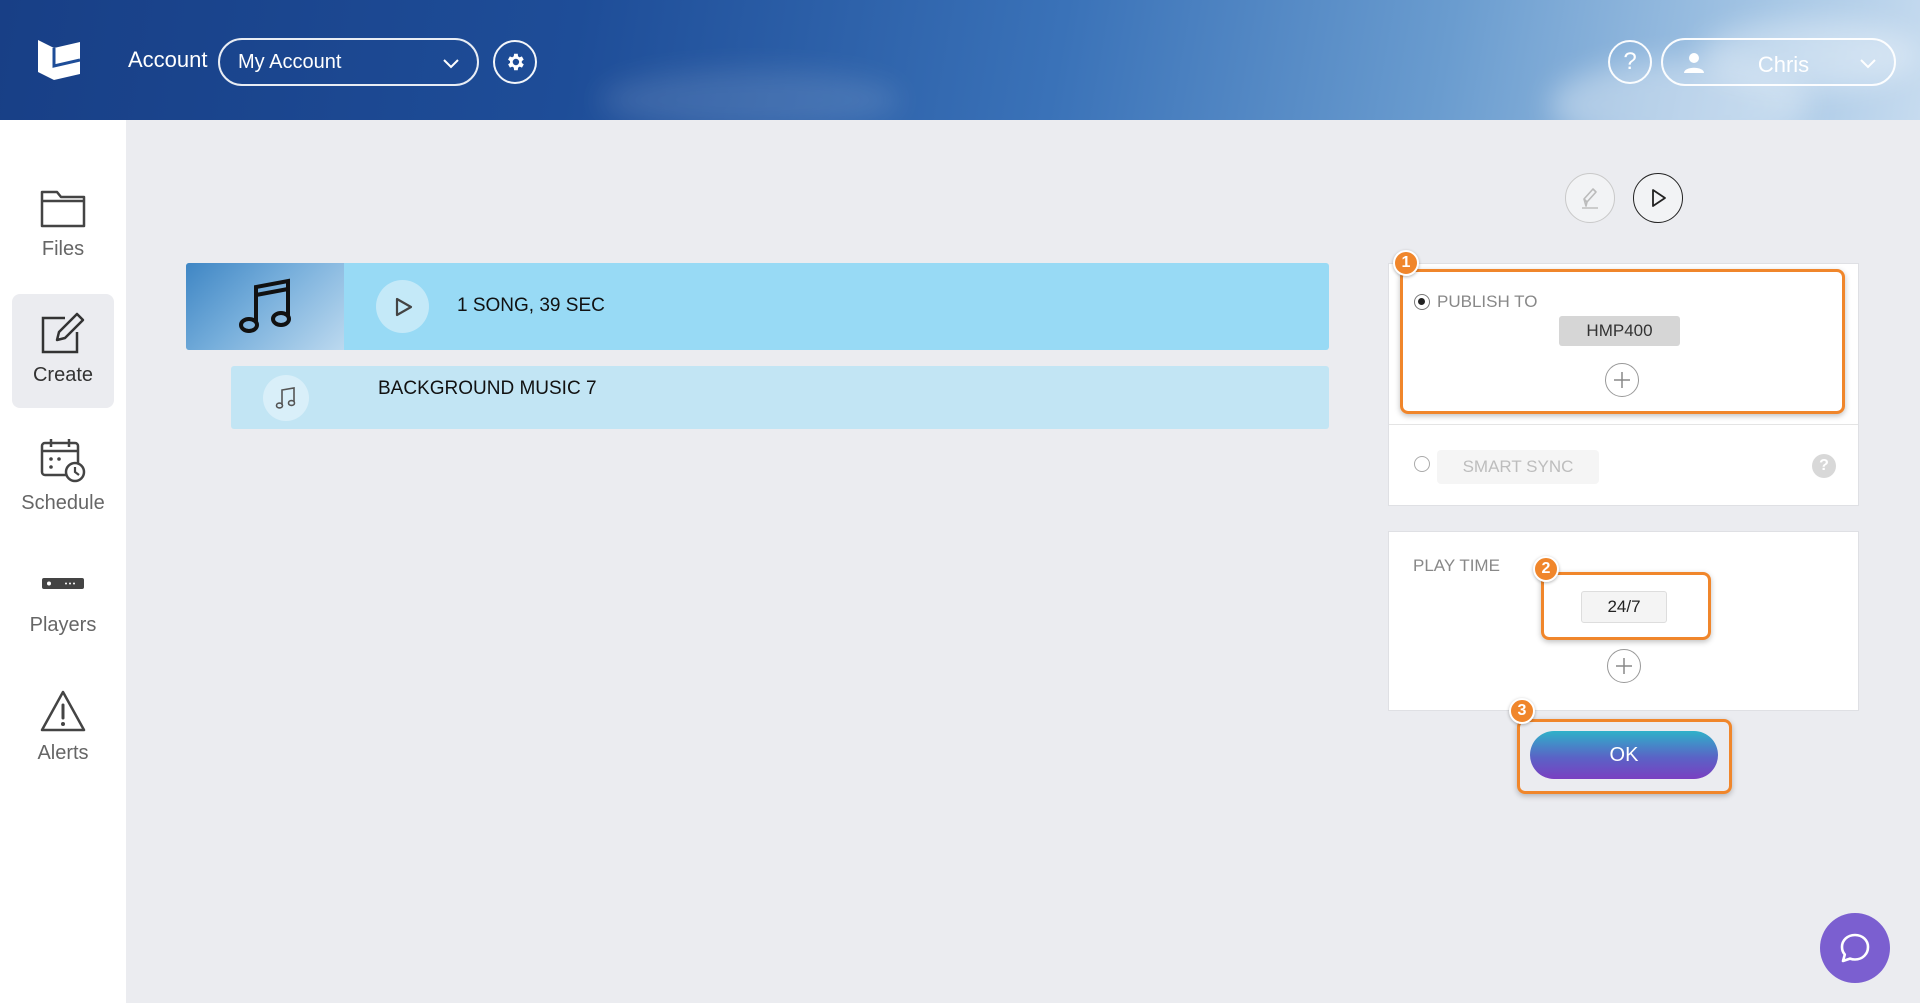 This screenshot has width=1920, height=1003. What do you see at coordinates (168, 59) in the screenshot?
I see `account-label: Account` at bounding box center [168, 59].